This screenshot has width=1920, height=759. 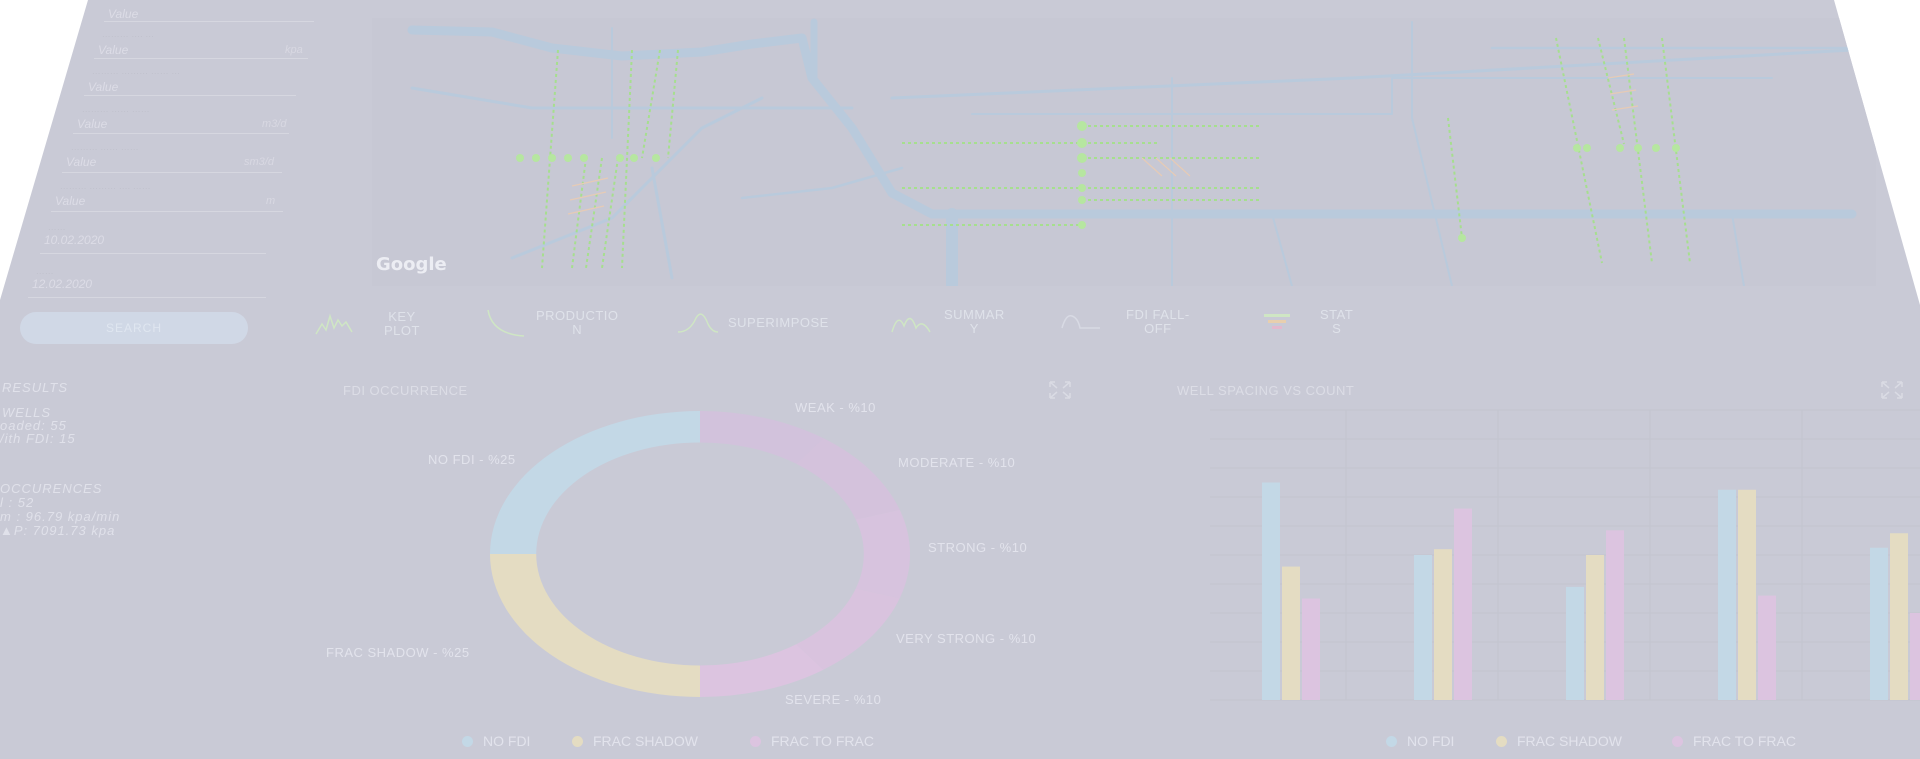 What do you see at coordinates (402, 316) in the screenshot?
I see `tab-label: KEY` at bounding box center [402, 316].